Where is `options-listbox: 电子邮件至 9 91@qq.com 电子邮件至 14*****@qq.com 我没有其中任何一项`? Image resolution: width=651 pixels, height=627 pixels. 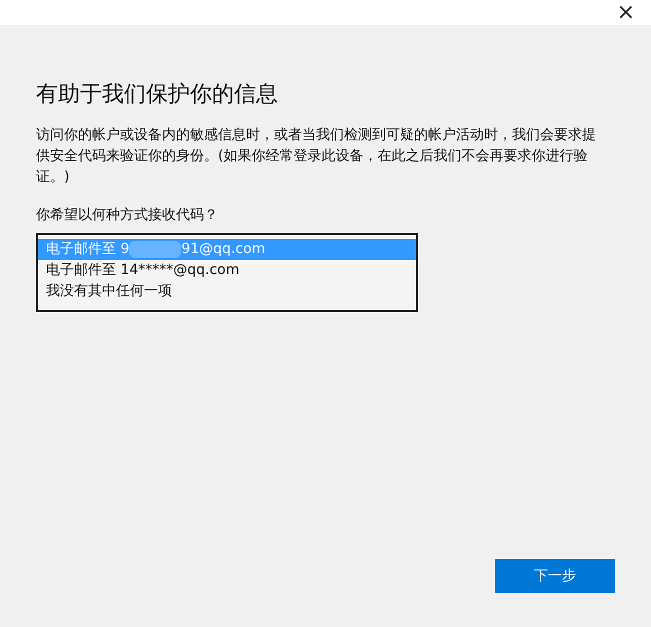 options-listbox: 电子邮件至 9 91@qq.com 电子邮件至 14*****@qq.com 我没有其中任何一项 is located at coordinates (227, 272).